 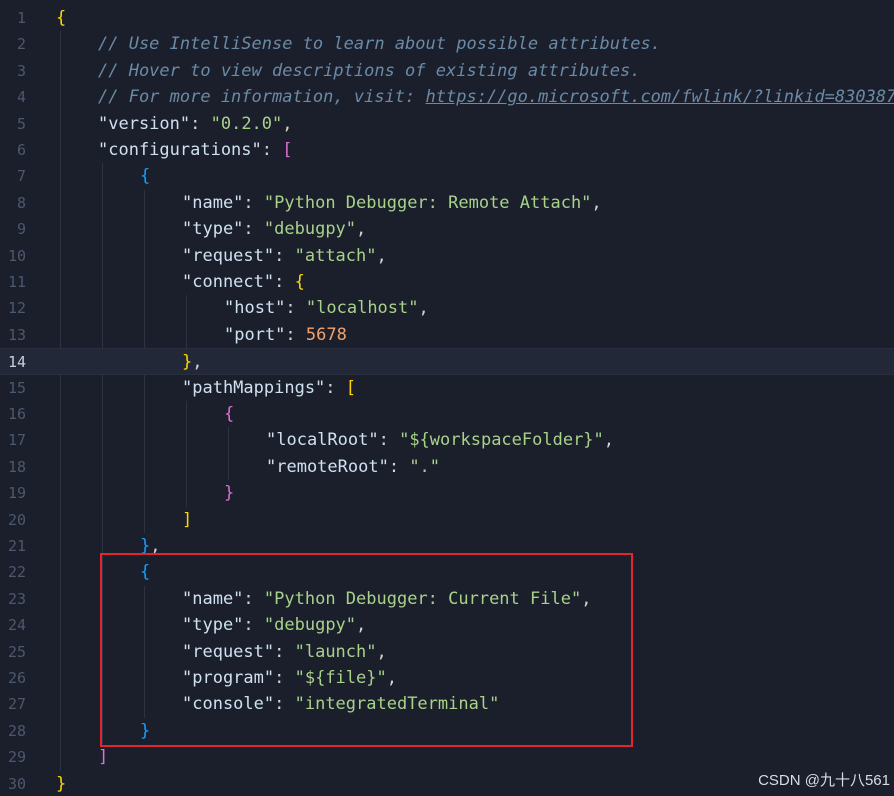 I want to click on code-line: 1{, so click(x=447, y=18).